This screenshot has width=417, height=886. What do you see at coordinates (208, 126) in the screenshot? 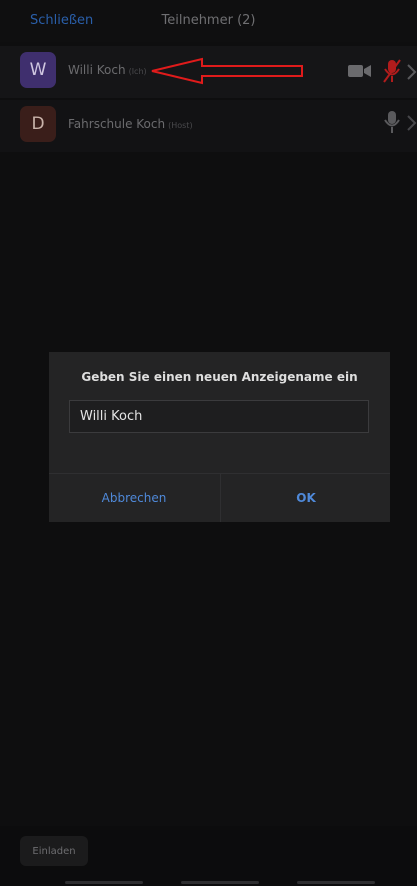
I see `participant-row-host: D Fahrschule Koch (Host)` at bounding box center [208, 126].